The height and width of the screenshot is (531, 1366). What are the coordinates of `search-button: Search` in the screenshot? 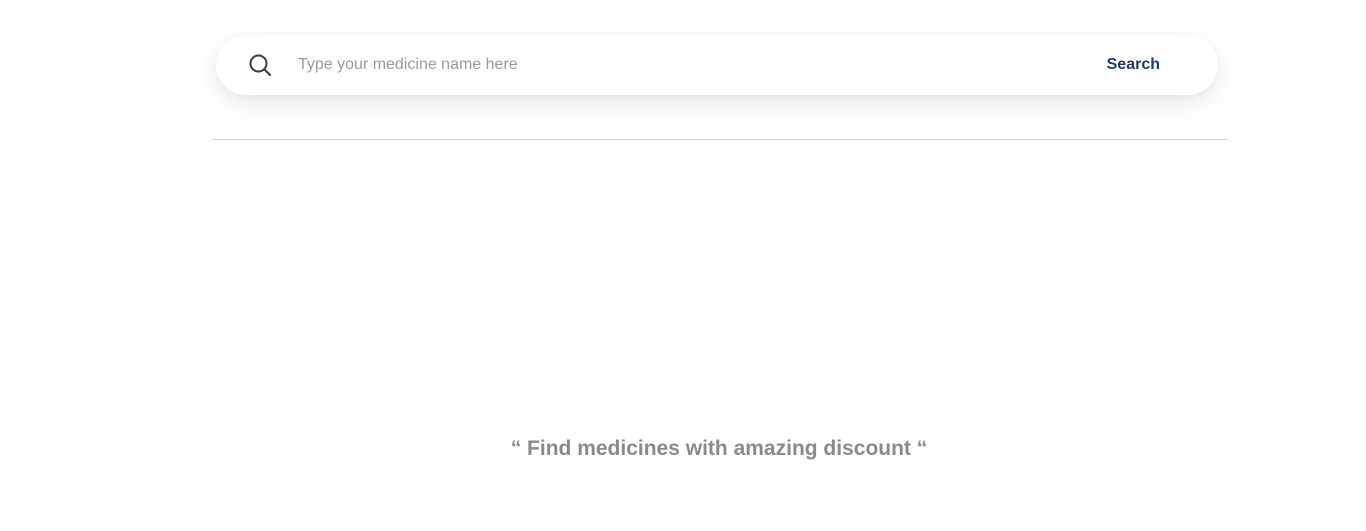 It's located at (1133, 65).